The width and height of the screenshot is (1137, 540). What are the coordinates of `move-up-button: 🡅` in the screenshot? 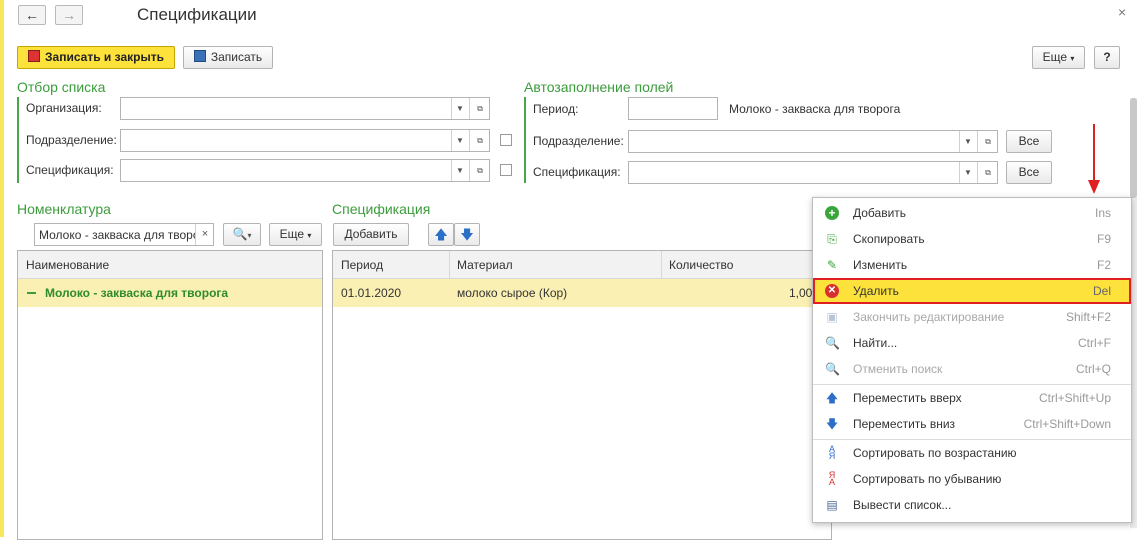 It's located at (441, 234).